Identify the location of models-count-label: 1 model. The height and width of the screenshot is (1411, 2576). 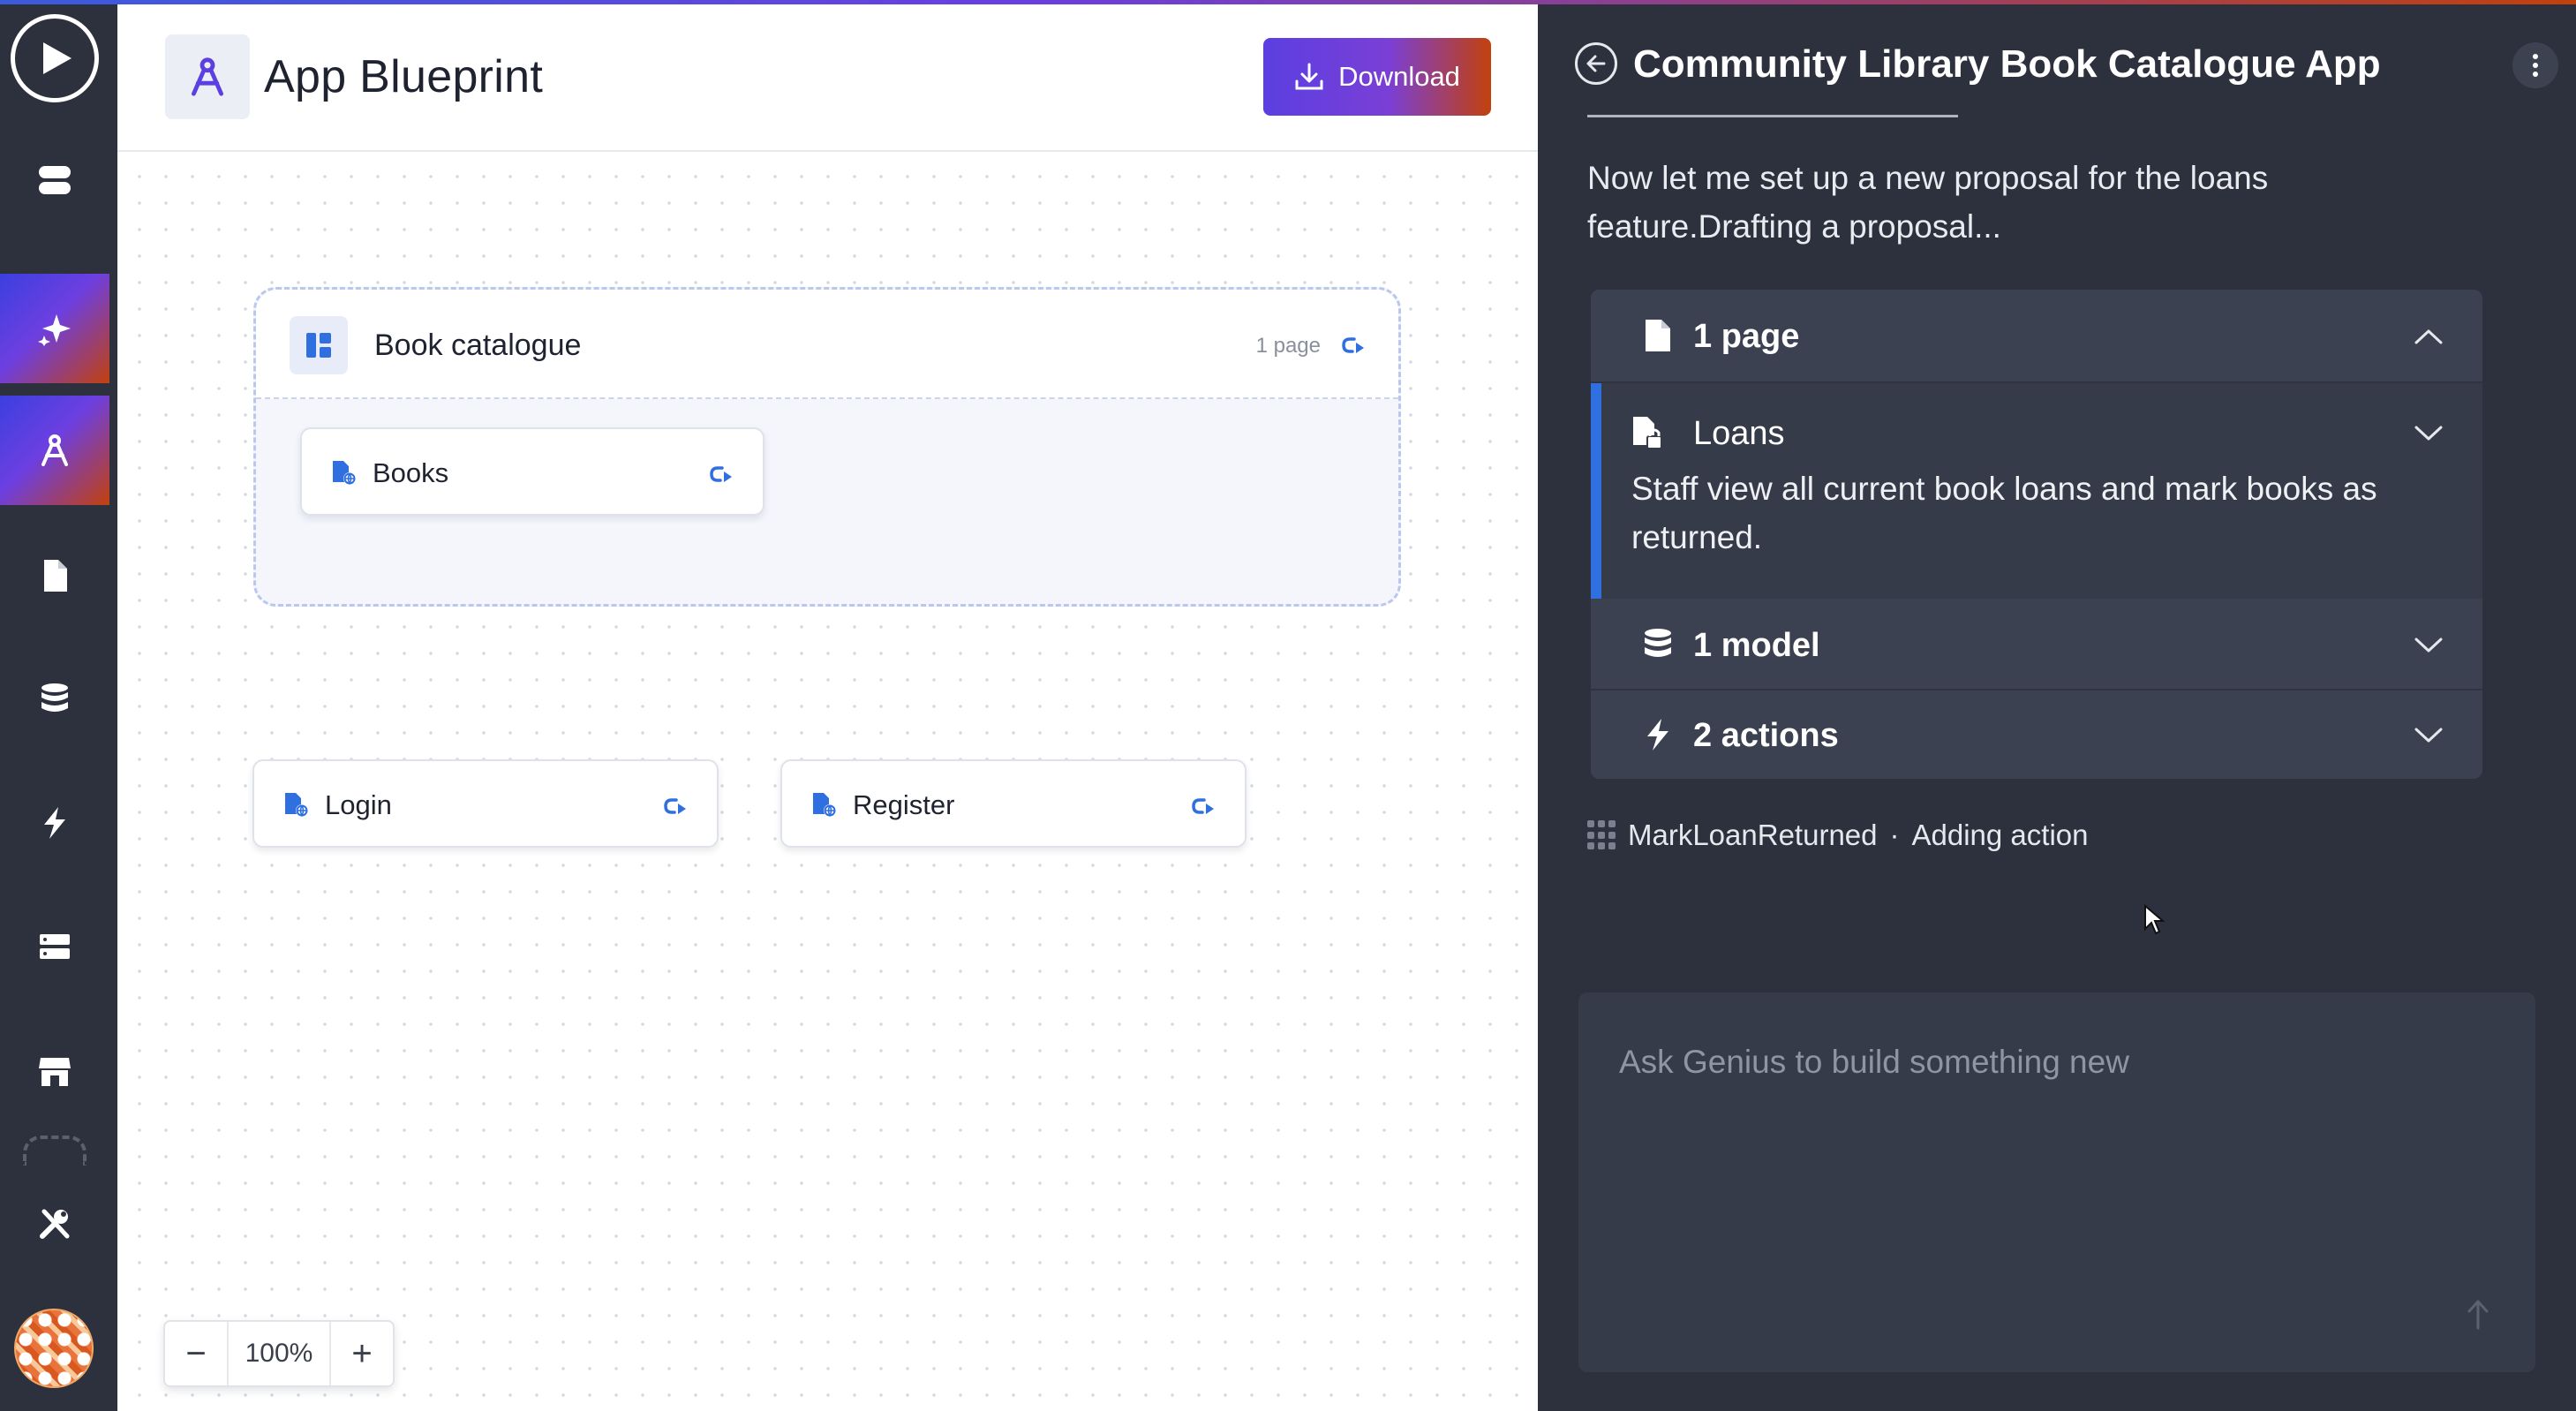
(1757, 645).